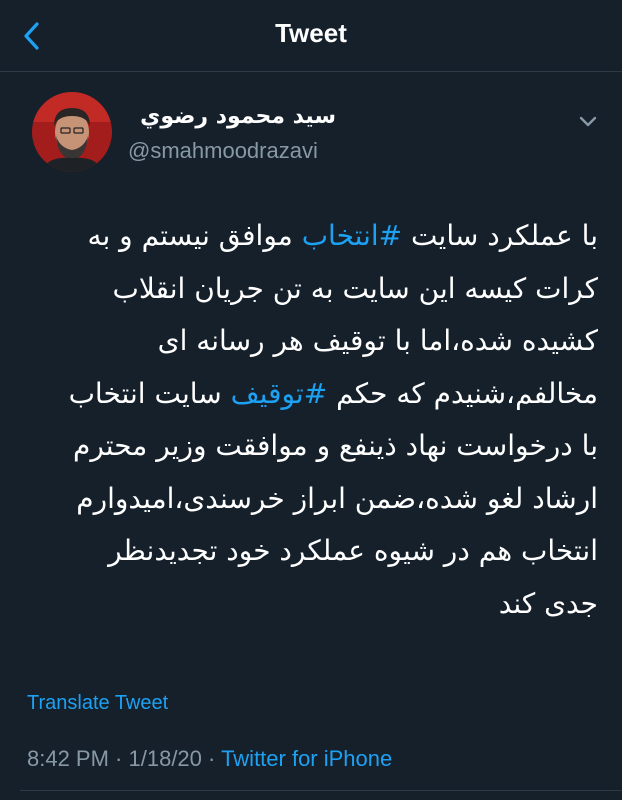 This screenshot has height=800, width=622. Describe the element at coordinates (321, 790) in the screenshot. I see `divider` at that location.